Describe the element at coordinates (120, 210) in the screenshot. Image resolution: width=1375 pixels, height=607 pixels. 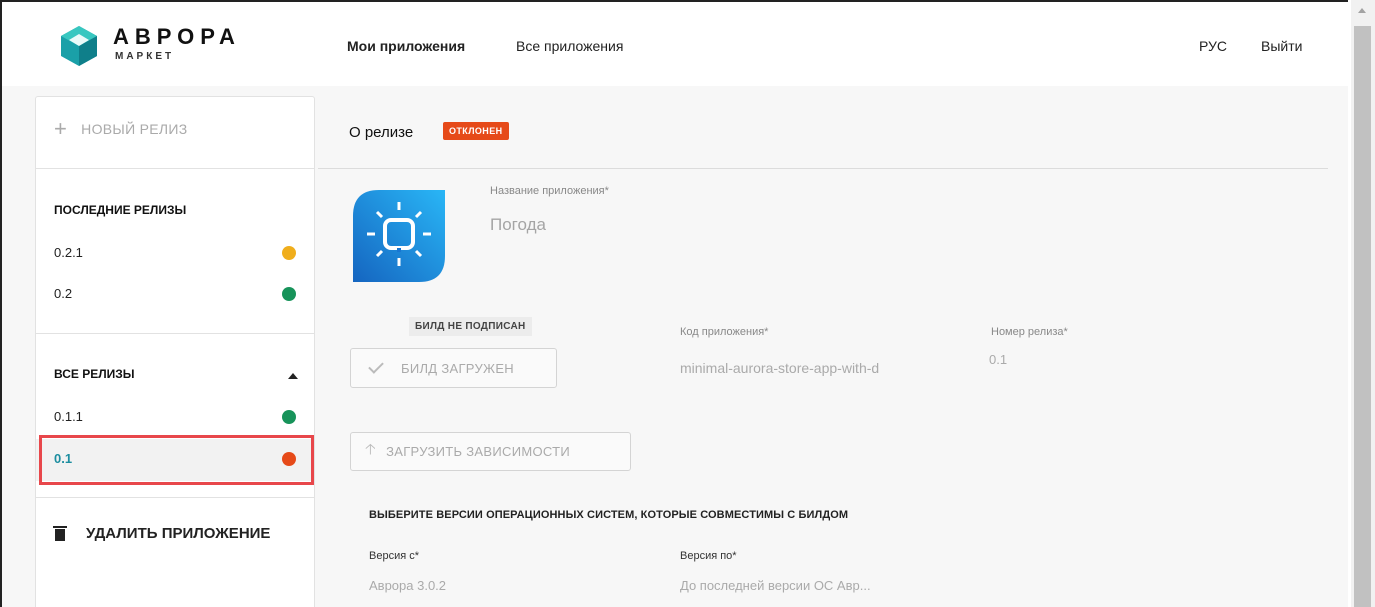
I see `recent-releases-title: ПОСЛЕДНИЕ РЕЛИЗЫ` at that location.